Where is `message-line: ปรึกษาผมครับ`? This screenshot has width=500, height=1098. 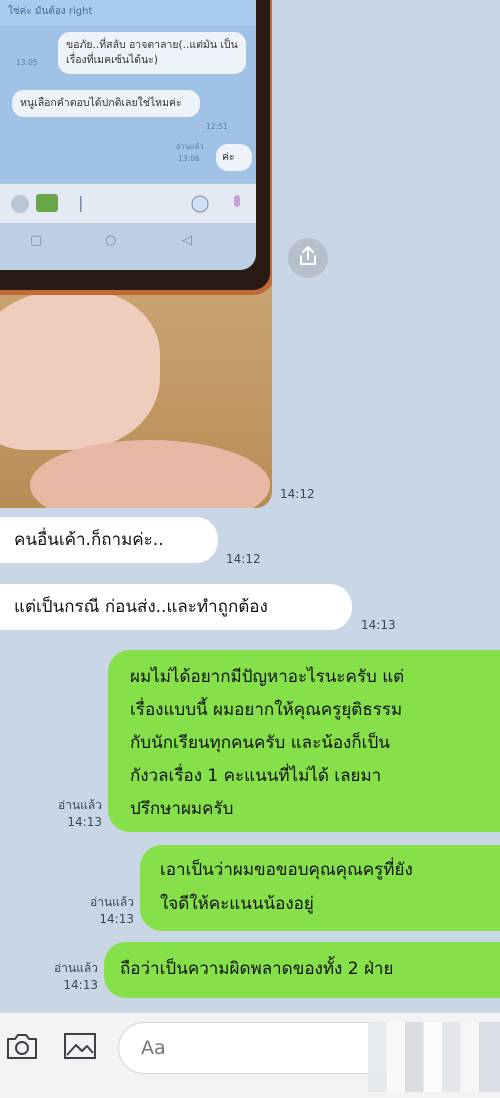
message-line: ปรึกษาผมครับ is located at coordinates (182, 809).